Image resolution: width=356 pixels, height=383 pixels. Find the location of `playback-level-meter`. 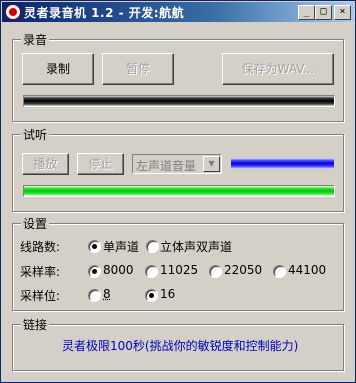

playback-level-meter is located at coordinates (179, 191).